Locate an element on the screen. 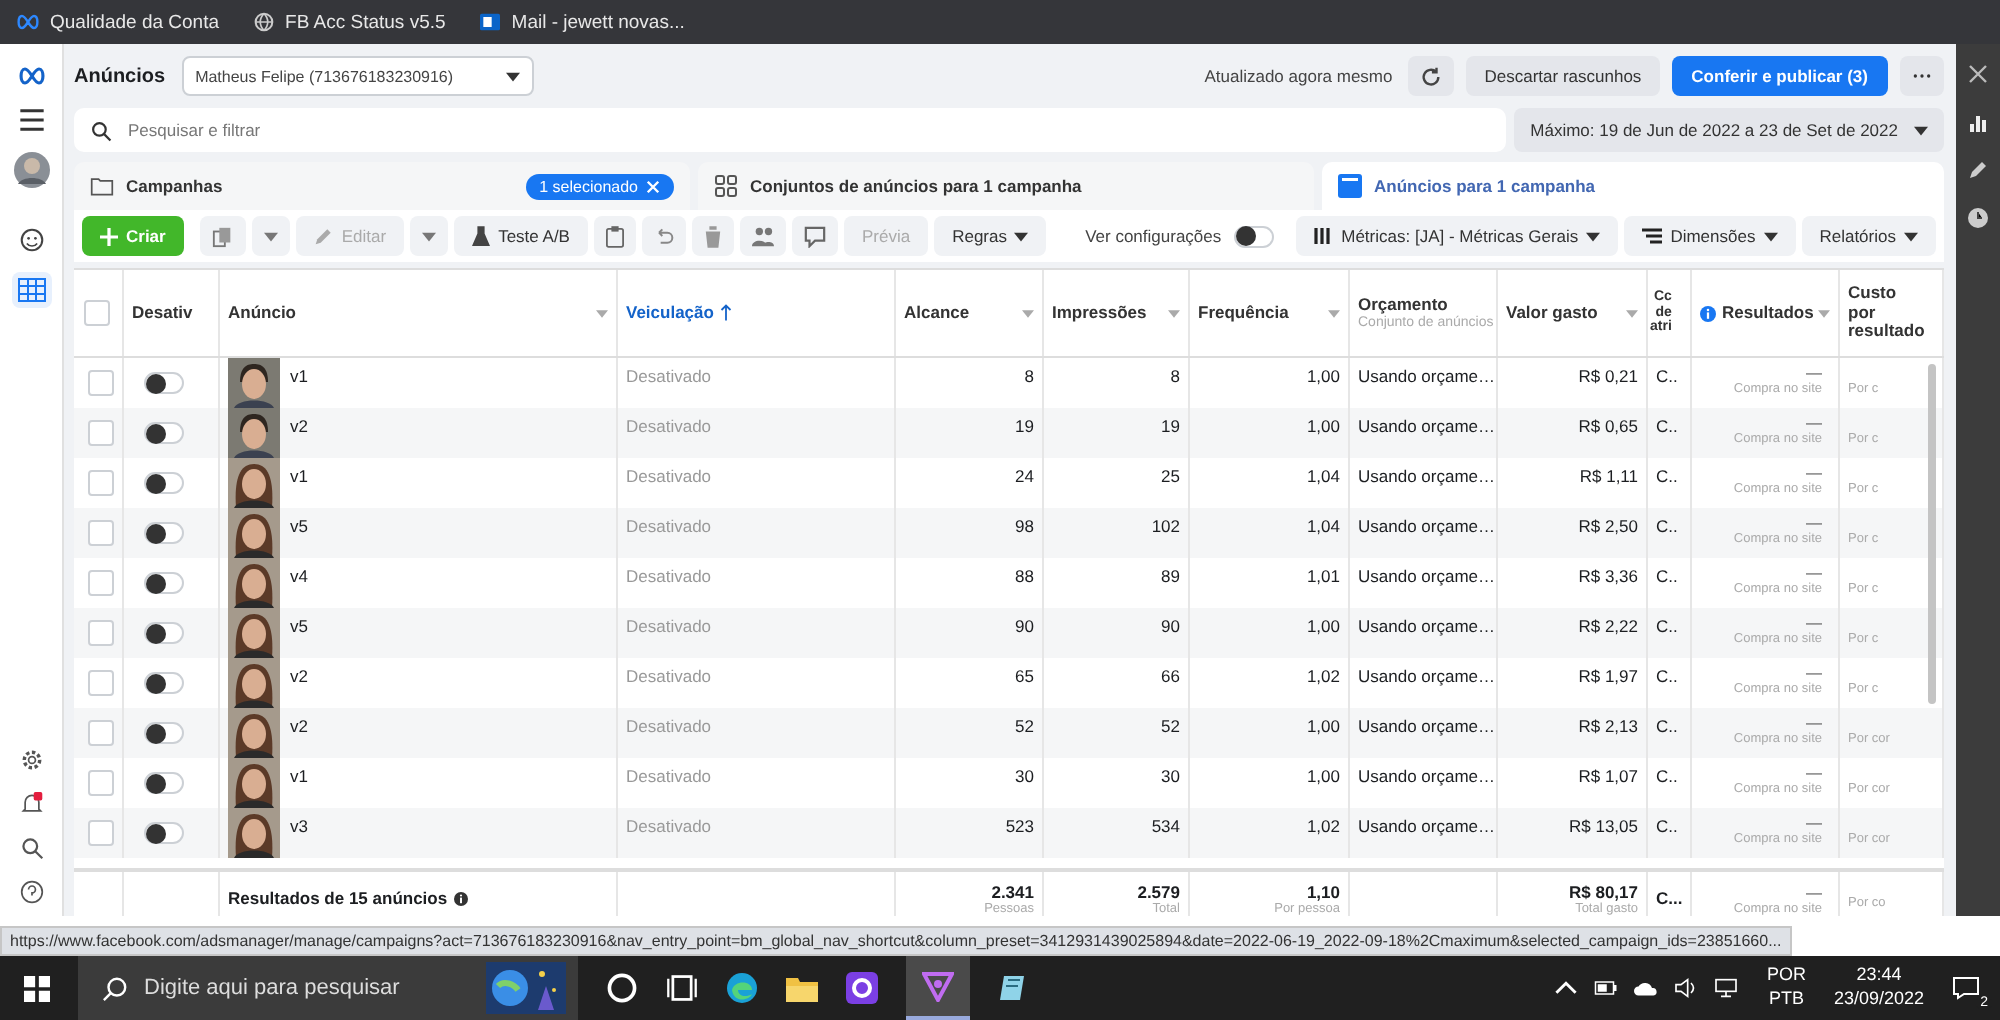 Image resolution: width=2000 pixels, height=1020 pixels. avatar is located at coordinates (31, 170).